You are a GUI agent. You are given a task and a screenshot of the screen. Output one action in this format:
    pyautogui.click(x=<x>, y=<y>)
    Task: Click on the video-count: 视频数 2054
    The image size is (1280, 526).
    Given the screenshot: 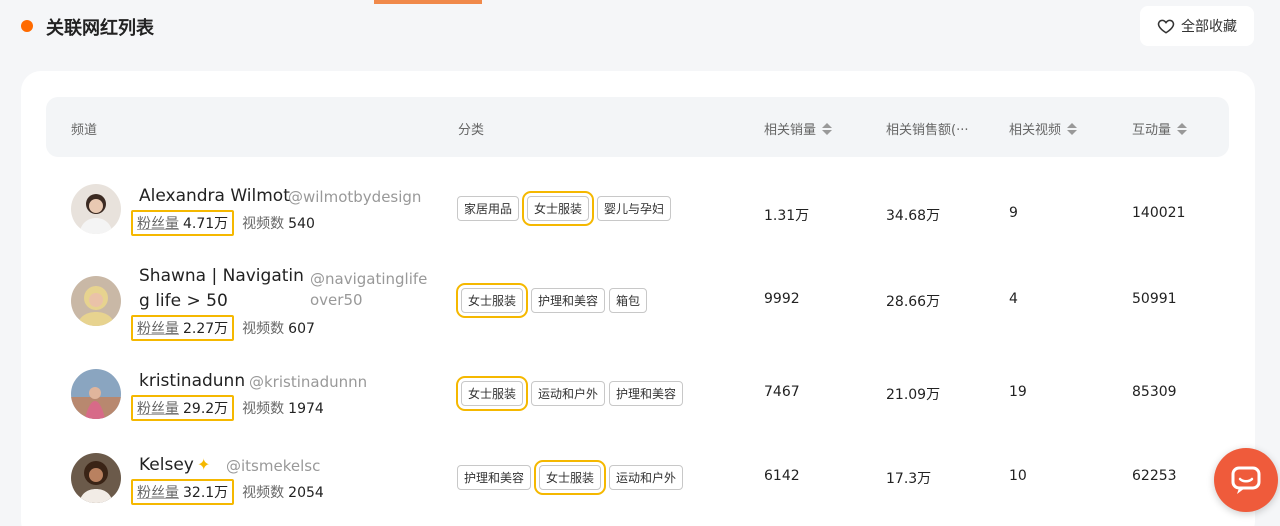 What is the action you would take?
    pyautogui.click(x=283, y=493)
    